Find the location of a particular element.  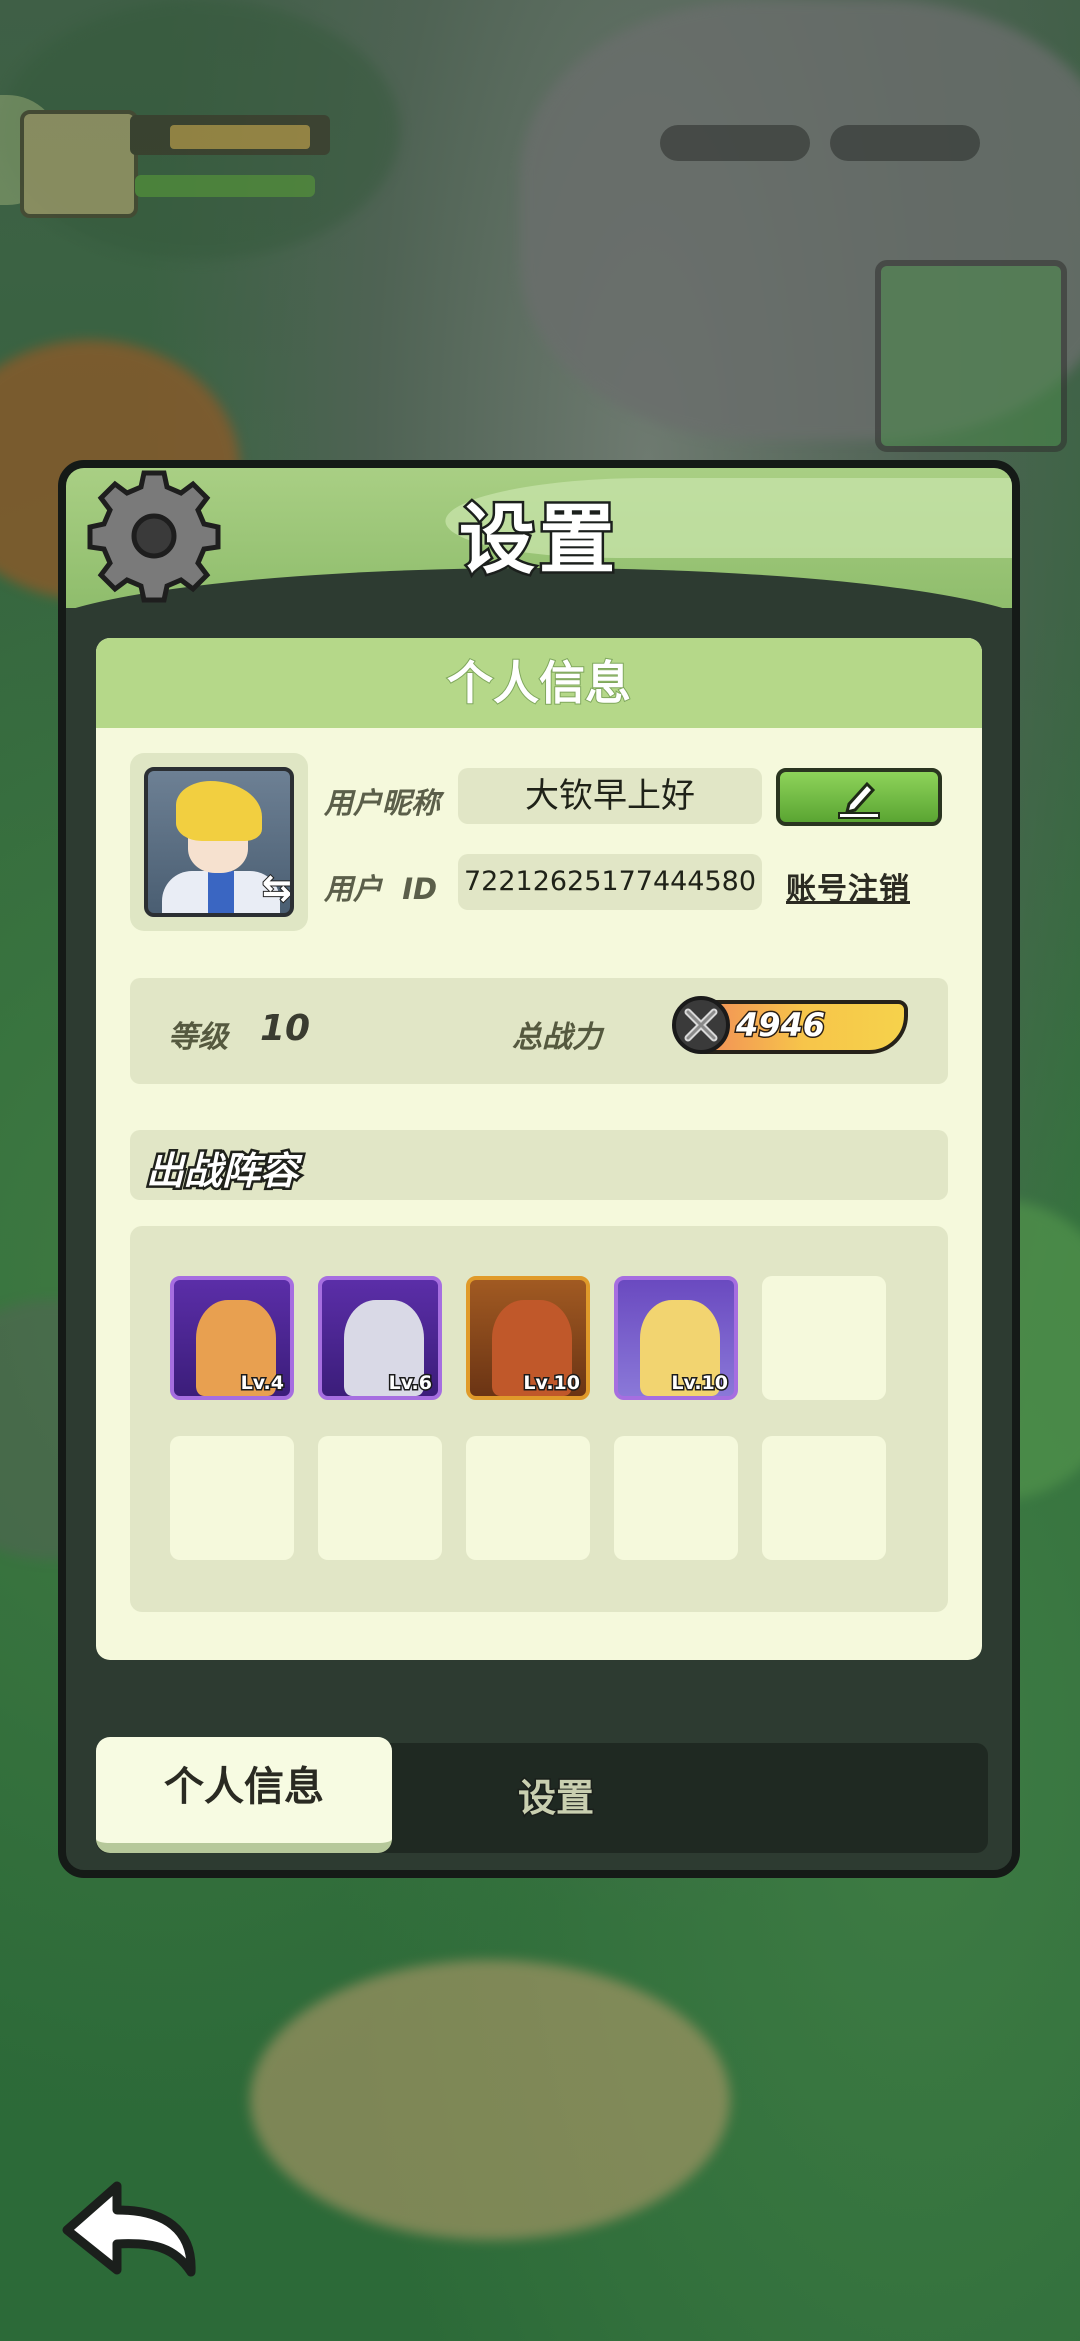

avatar-image: ⇆ is located at coordinates (219, 842).